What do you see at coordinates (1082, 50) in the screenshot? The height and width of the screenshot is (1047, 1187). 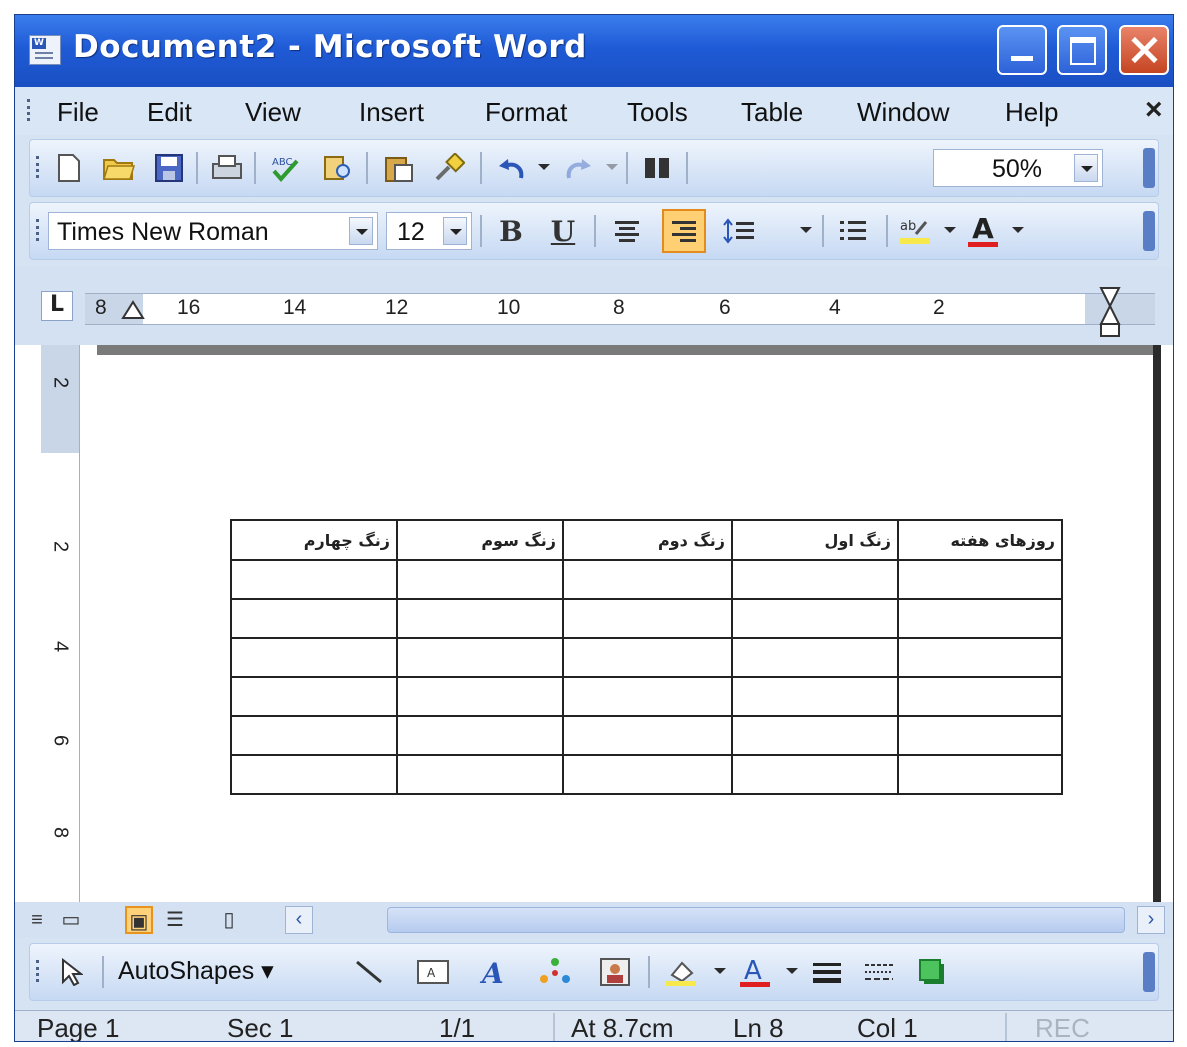 I see `maximize-button` at bounding box center [1082, 50].